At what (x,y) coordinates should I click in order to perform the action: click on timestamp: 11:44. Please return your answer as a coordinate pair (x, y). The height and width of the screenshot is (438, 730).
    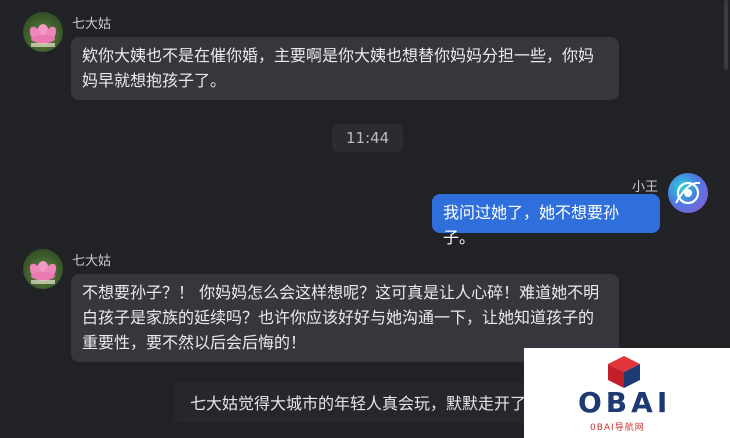
    Looking at the image, I should click on (368, 138).